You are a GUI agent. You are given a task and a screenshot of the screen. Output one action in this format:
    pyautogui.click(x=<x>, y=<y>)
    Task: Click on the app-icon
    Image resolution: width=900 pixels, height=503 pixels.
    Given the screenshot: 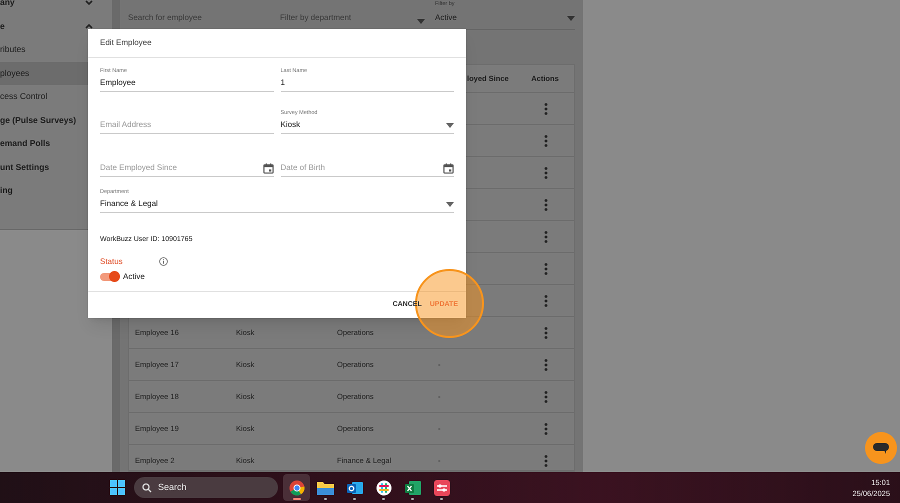 What is the action you would take?
    pyautogui.click(x=442, y=488)
    